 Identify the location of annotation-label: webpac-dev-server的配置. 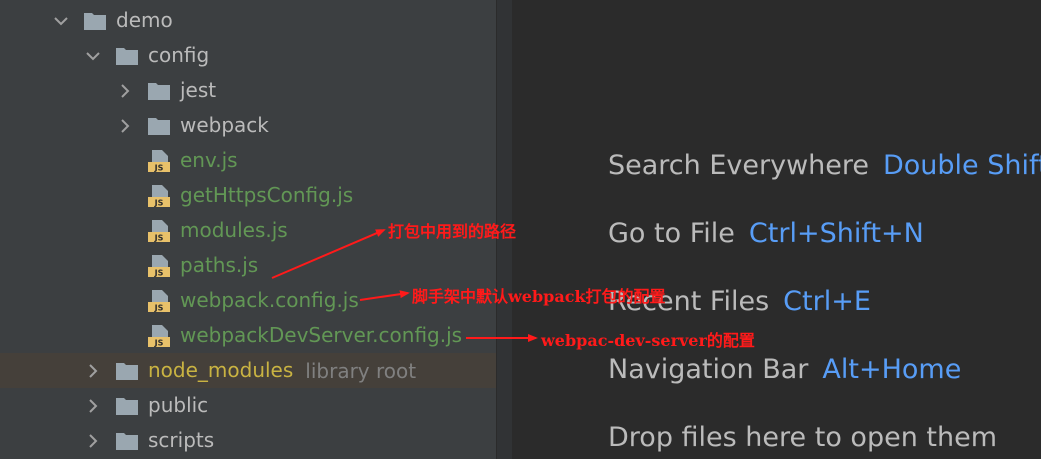
(648, 340).